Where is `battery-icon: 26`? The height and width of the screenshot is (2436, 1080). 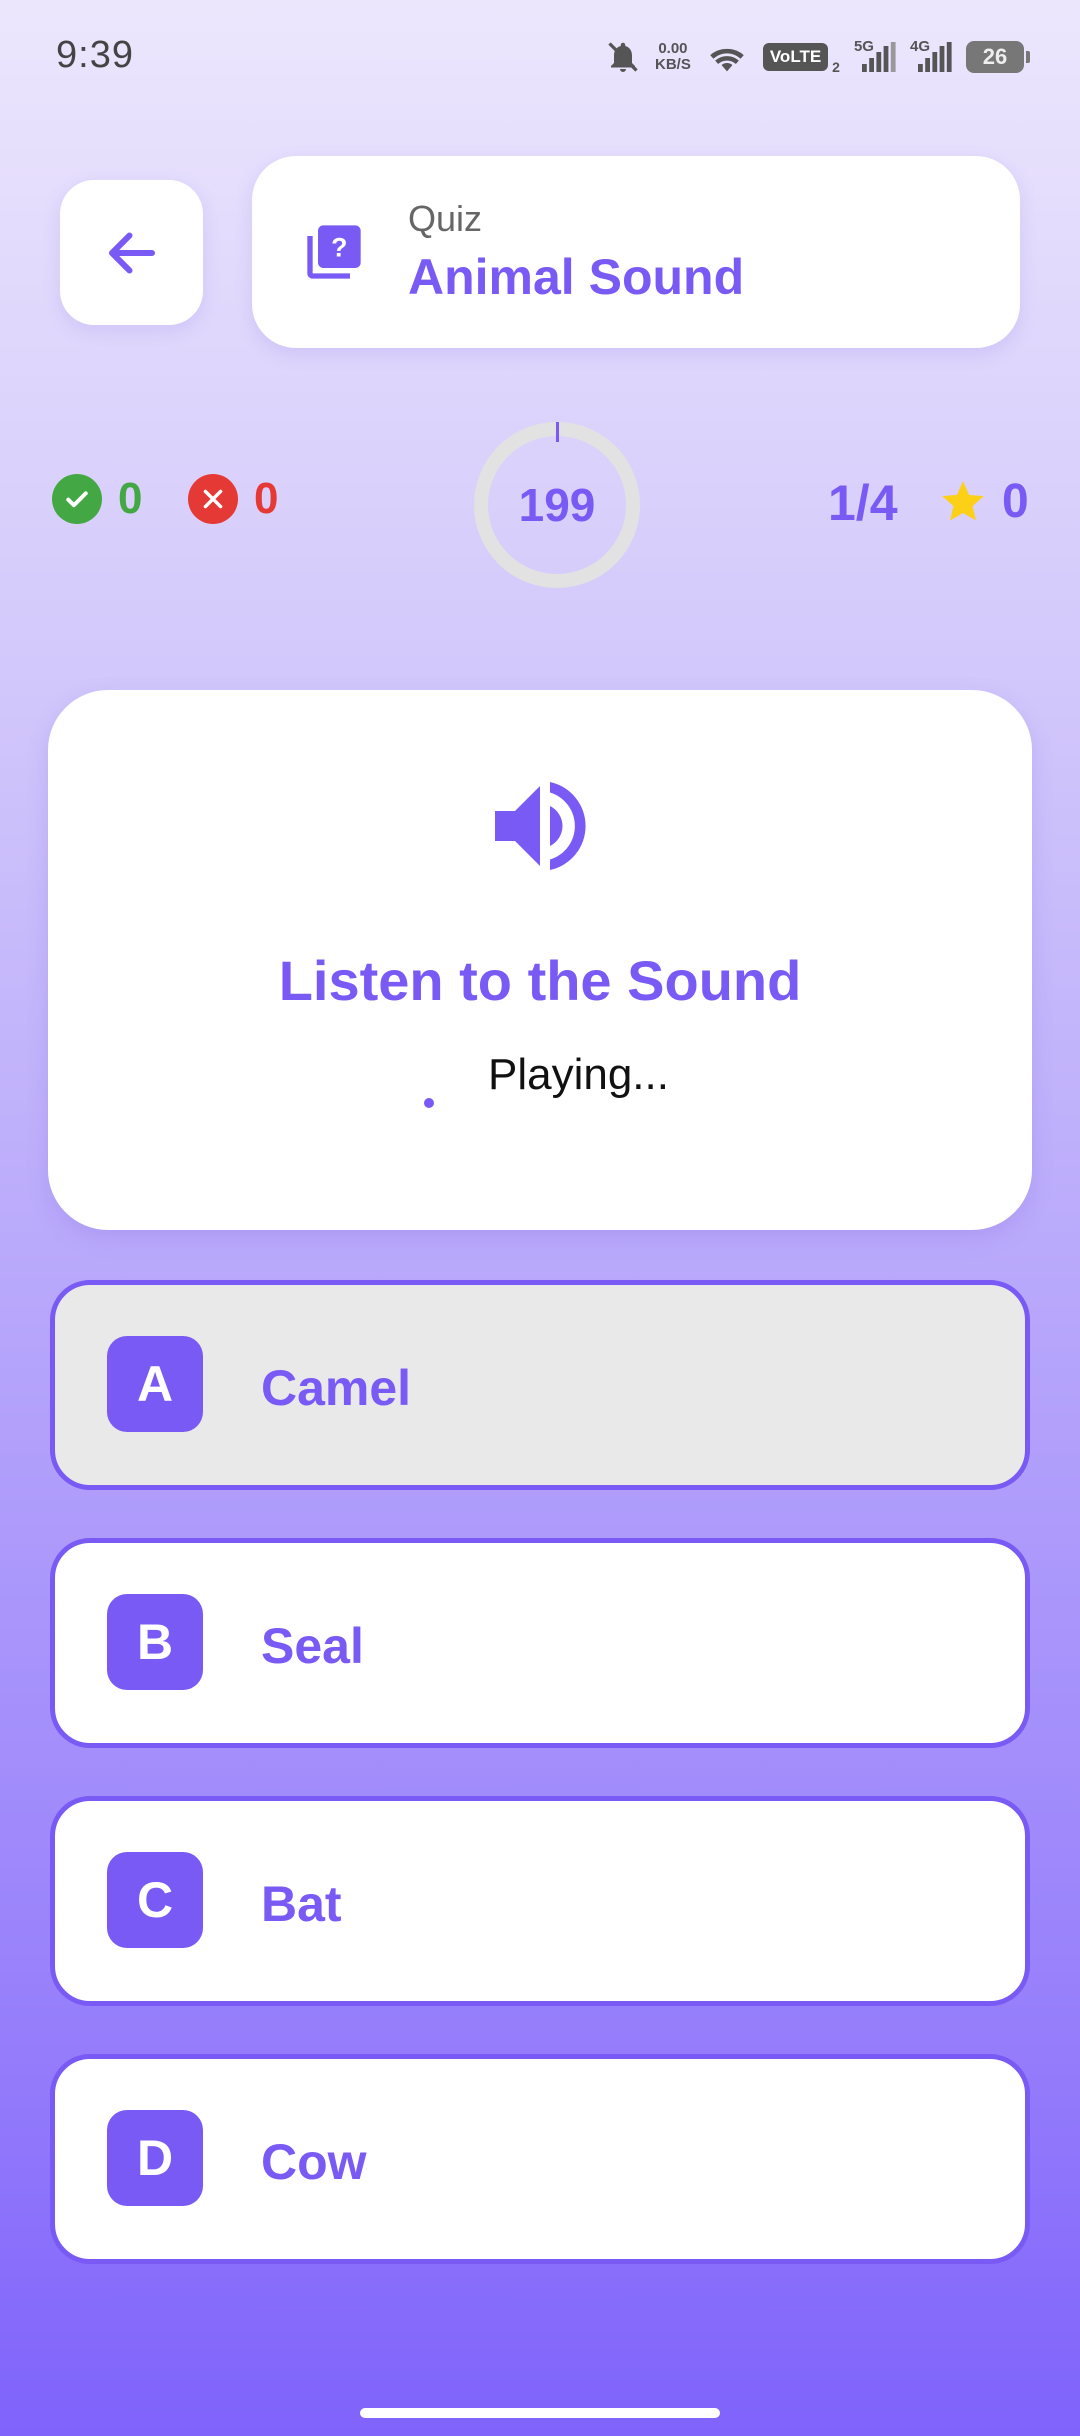 battery-icon: 26 is located at coordinates (998, 57).